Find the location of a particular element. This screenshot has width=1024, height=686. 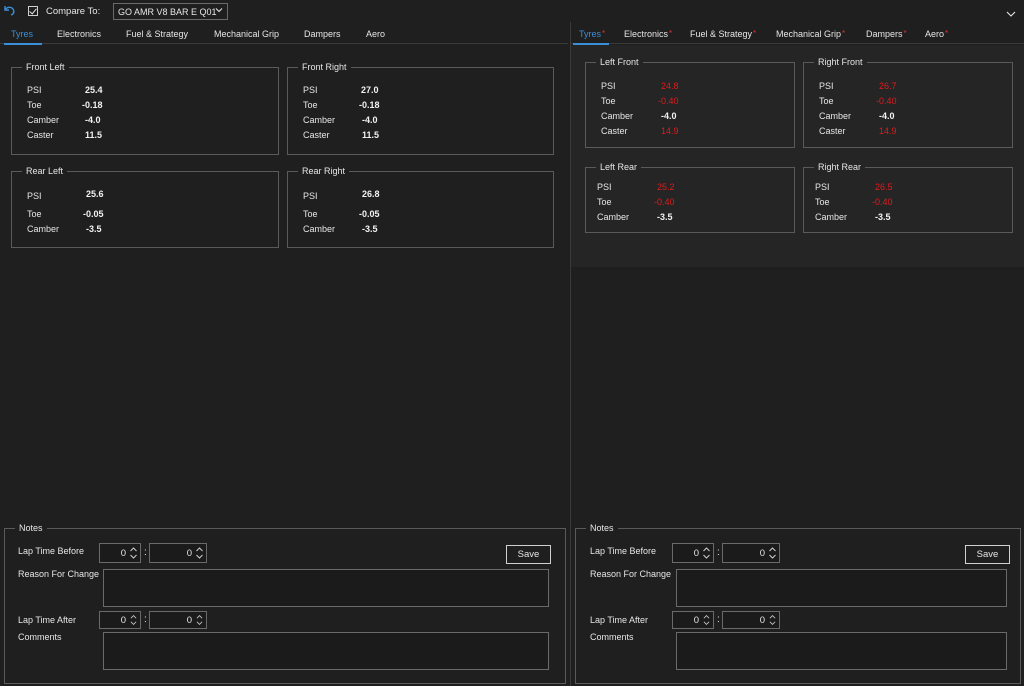

tab-mechanical-grip: Mechanical Grip is located at coordinates (246, 34).